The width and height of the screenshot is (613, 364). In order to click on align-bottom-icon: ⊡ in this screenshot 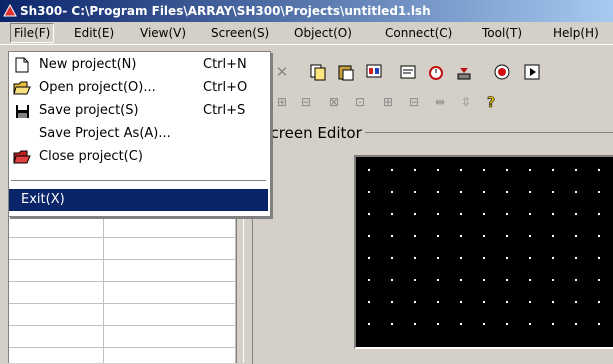, I will do `click(360, 102)`.